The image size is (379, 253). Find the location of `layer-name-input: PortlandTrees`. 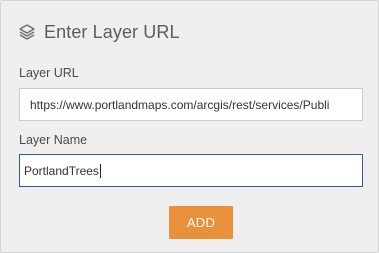

layer-name-input: PortlandTrees is located at coordinates (191, 170).